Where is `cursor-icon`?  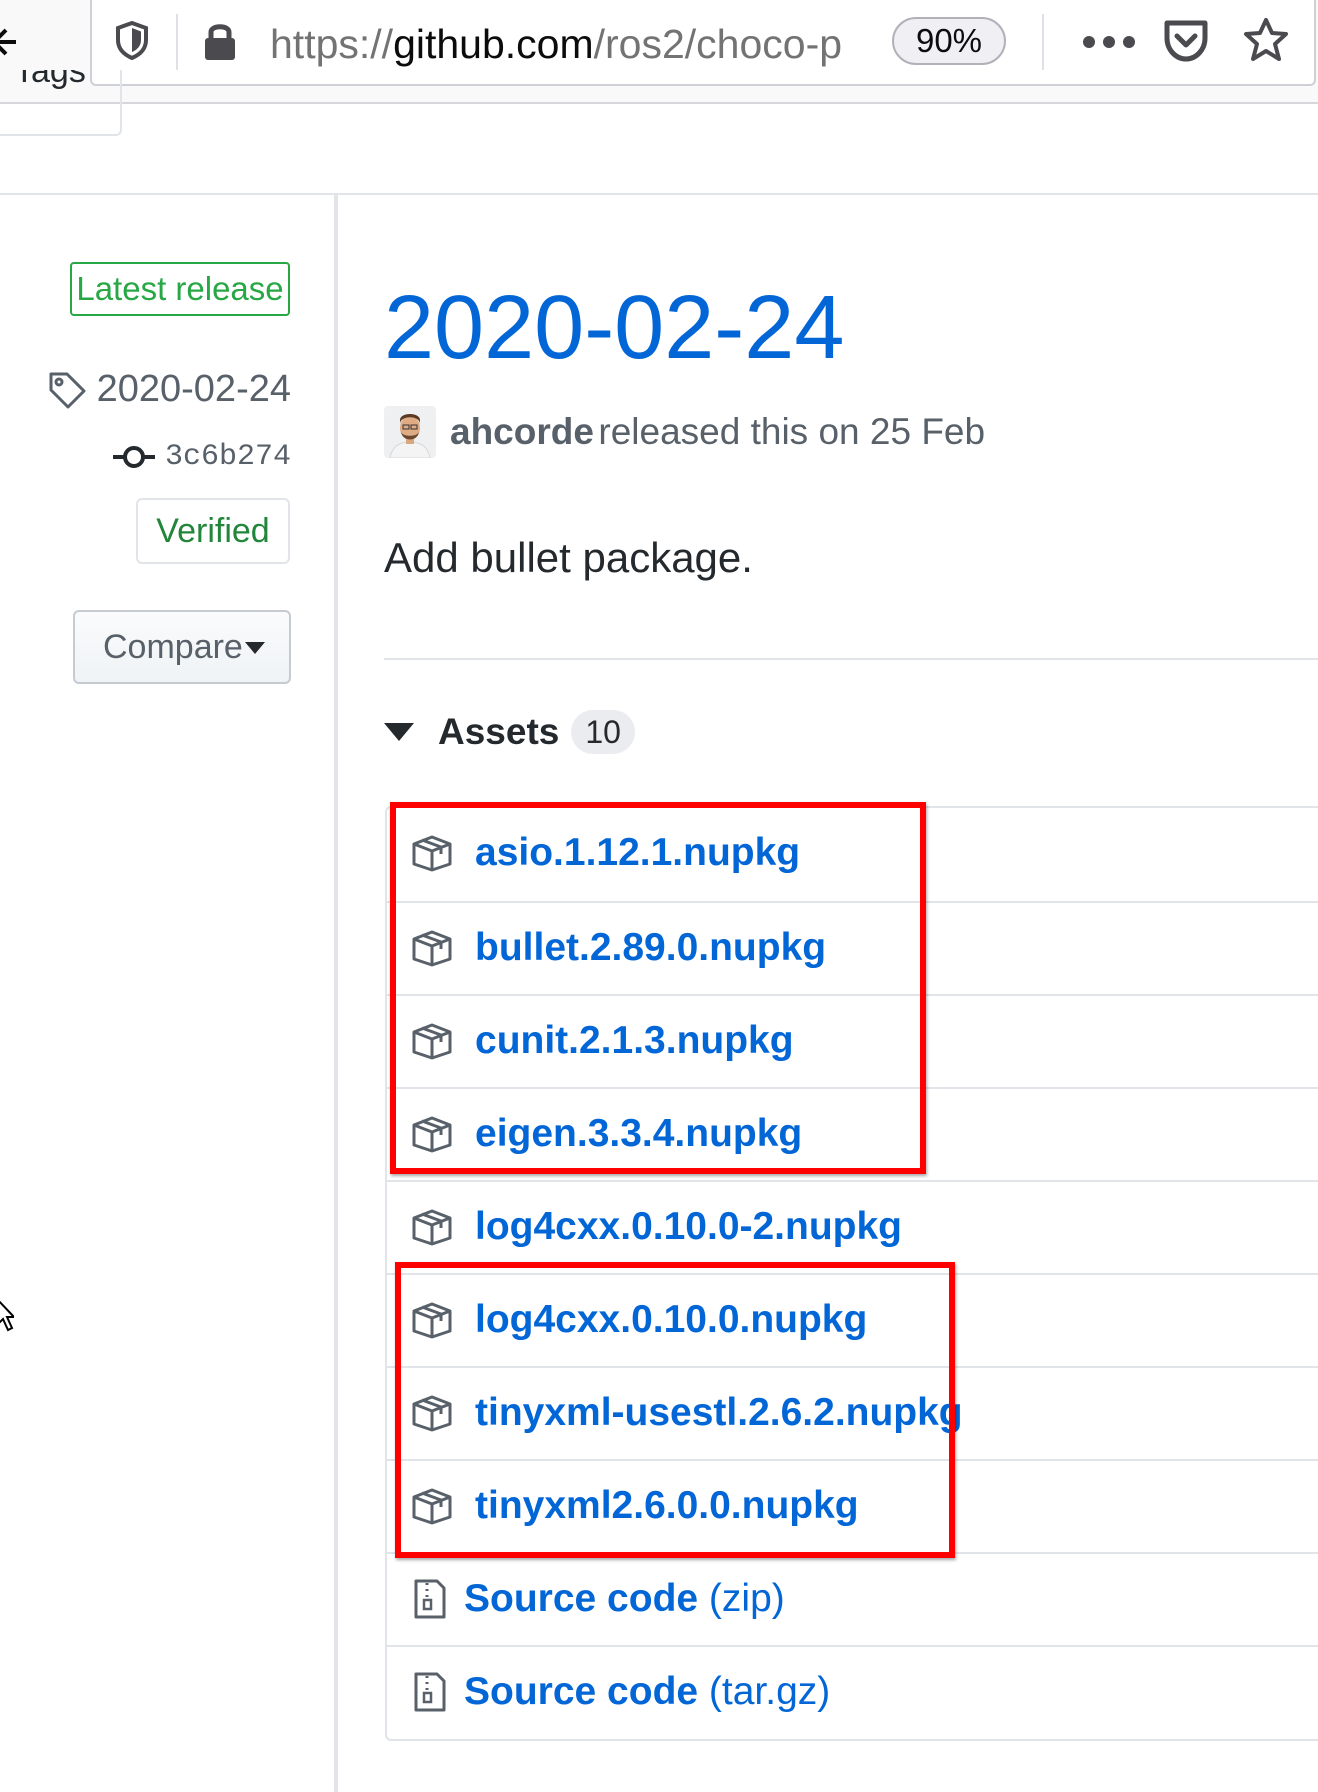
cursor-icon is located at coordinates (7, 1316).